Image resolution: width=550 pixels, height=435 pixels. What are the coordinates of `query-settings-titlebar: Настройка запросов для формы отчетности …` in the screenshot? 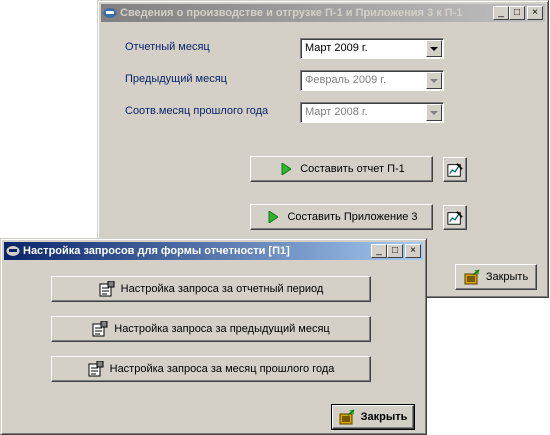 It's located at (213, 251).